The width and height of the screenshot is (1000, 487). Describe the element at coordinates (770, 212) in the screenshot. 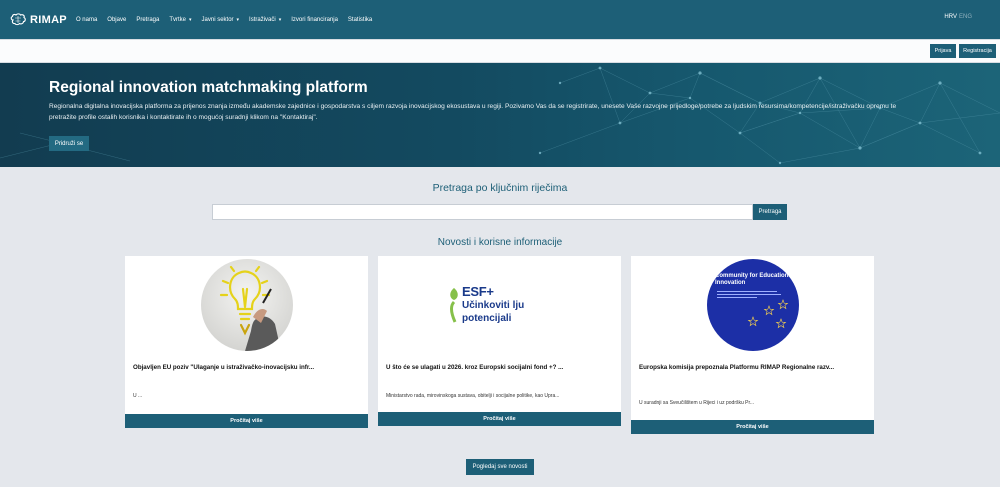

I see `search-button: Pretraga` at that location.